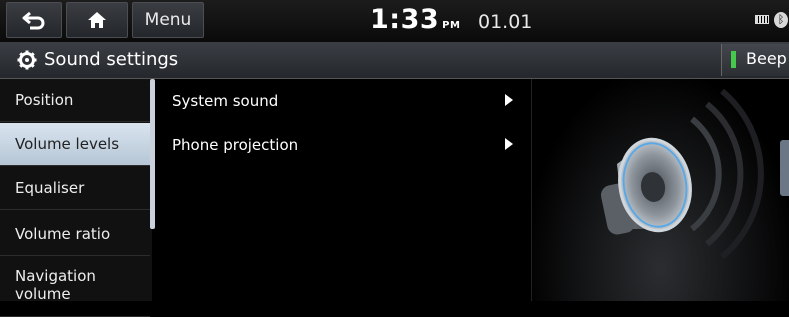 The image size is (789, 317). Describe the element at coordinates (63, 234) in the screenshot. I see `sidebar-item-label: Volume ratio` at that location.